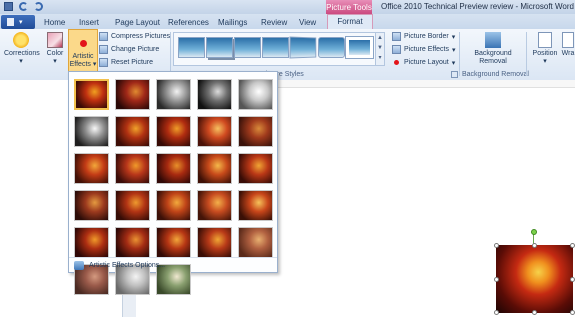 This screenshot has width=575, height=317. Describe the element at coordinates (426, 84) in the screenshot. I see `ruler` at that location.